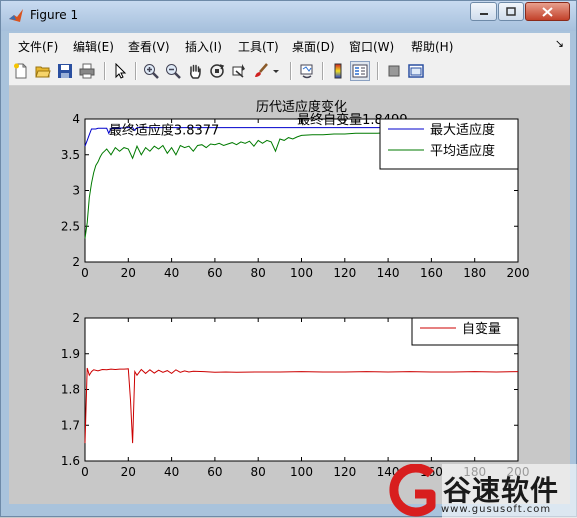 The image size is (577, 518). Describe the element at coordinates (164, 131) in the screenshot. I see `annotation-1: 最终适应度3.8377` at that location.